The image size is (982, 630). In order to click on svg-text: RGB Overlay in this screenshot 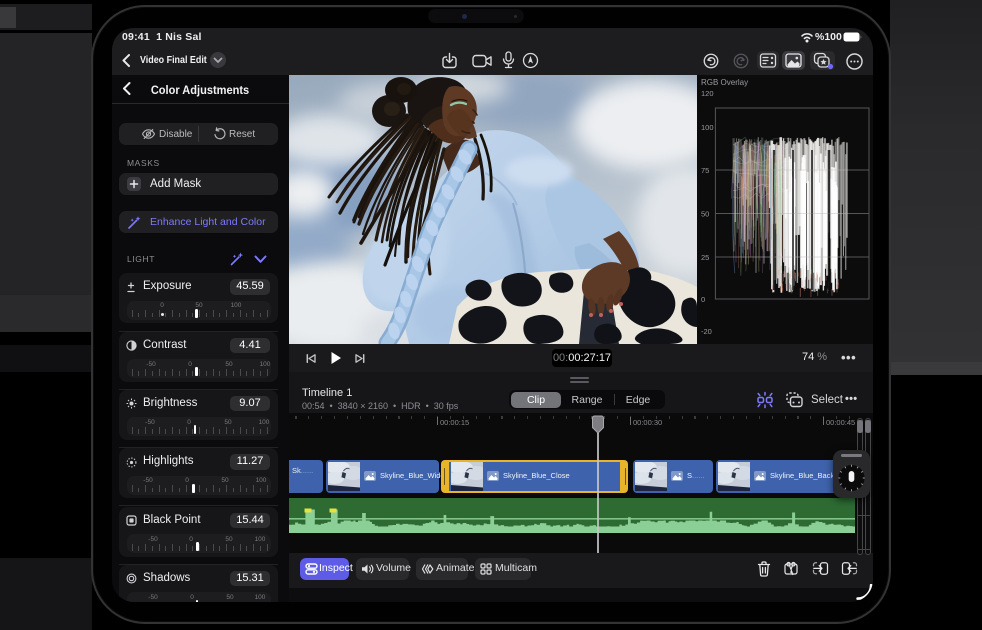, I will do `click(724, 82)`.